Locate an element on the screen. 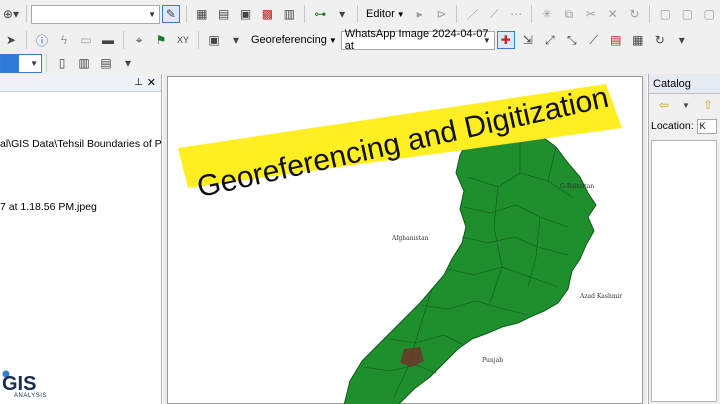 The image size is (720, 404). up-folder-icon: ⇧ is located at coordinates (708, 105).